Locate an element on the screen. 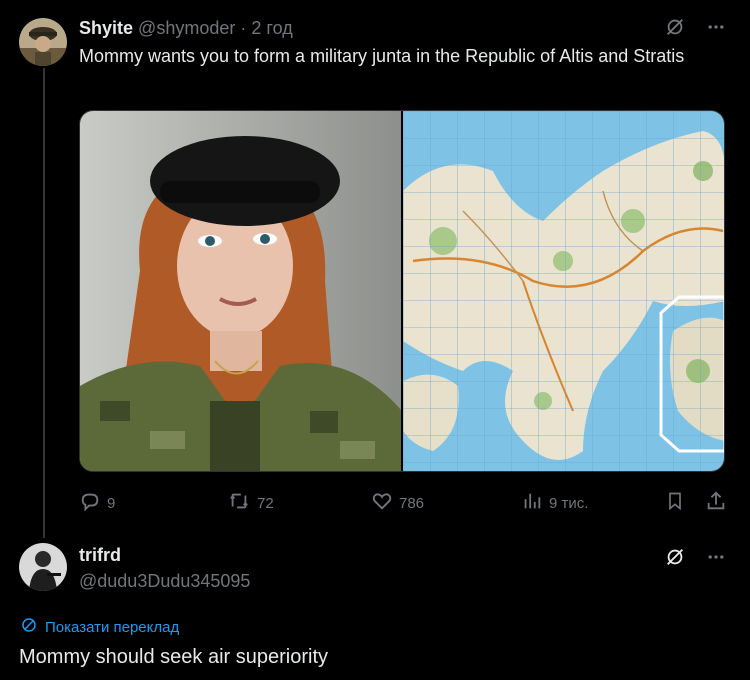 This screenshot has height=680, width=750. translate-link: Показати переклад is located at coordinates (99, 627).